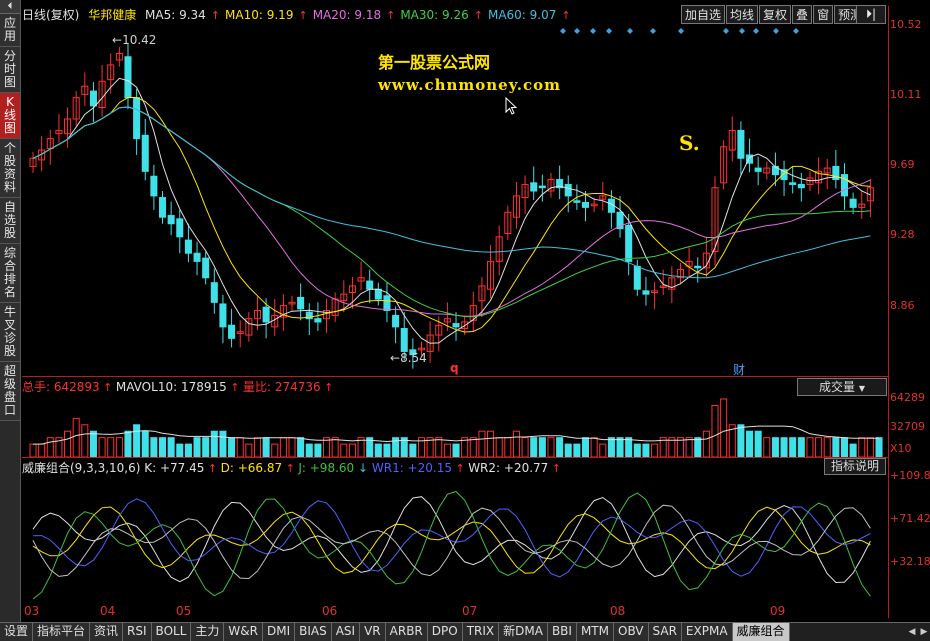  What do you see at coordinates (10, 7) in the screenshot?
I see `nav-collapse-icon: ⏴` at bounding box center [10, 7].